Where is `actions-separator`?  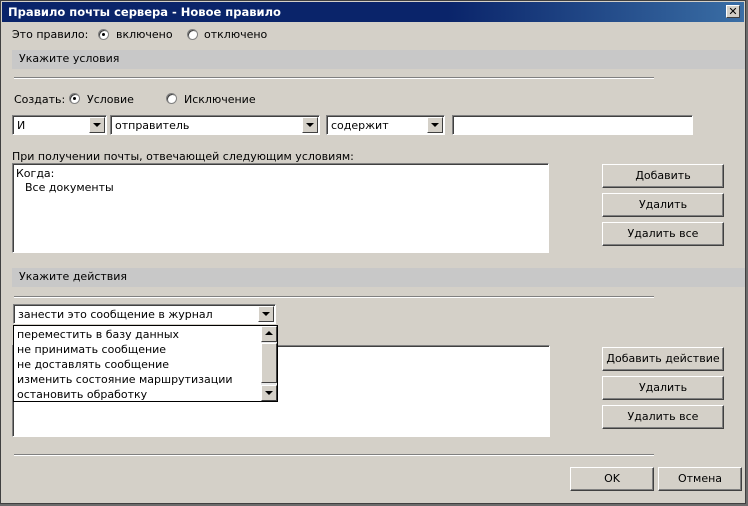
actions-separator is located at coordinates (334, 297).